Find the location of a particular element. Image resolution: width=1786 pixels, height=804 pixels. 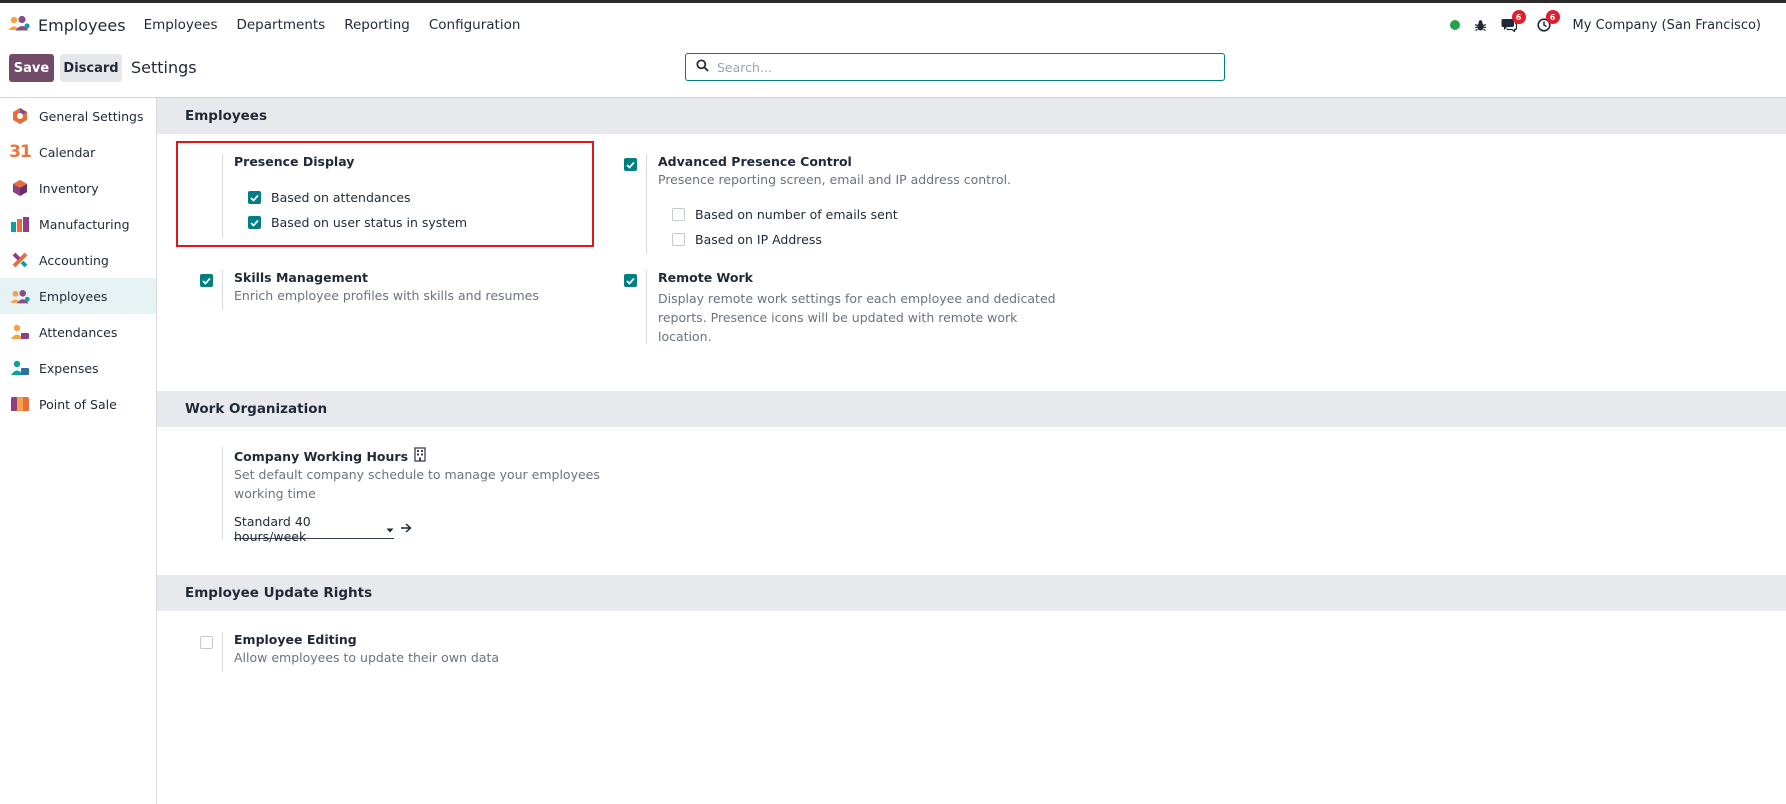

accounting-icon is located at coordinates (20, 260).